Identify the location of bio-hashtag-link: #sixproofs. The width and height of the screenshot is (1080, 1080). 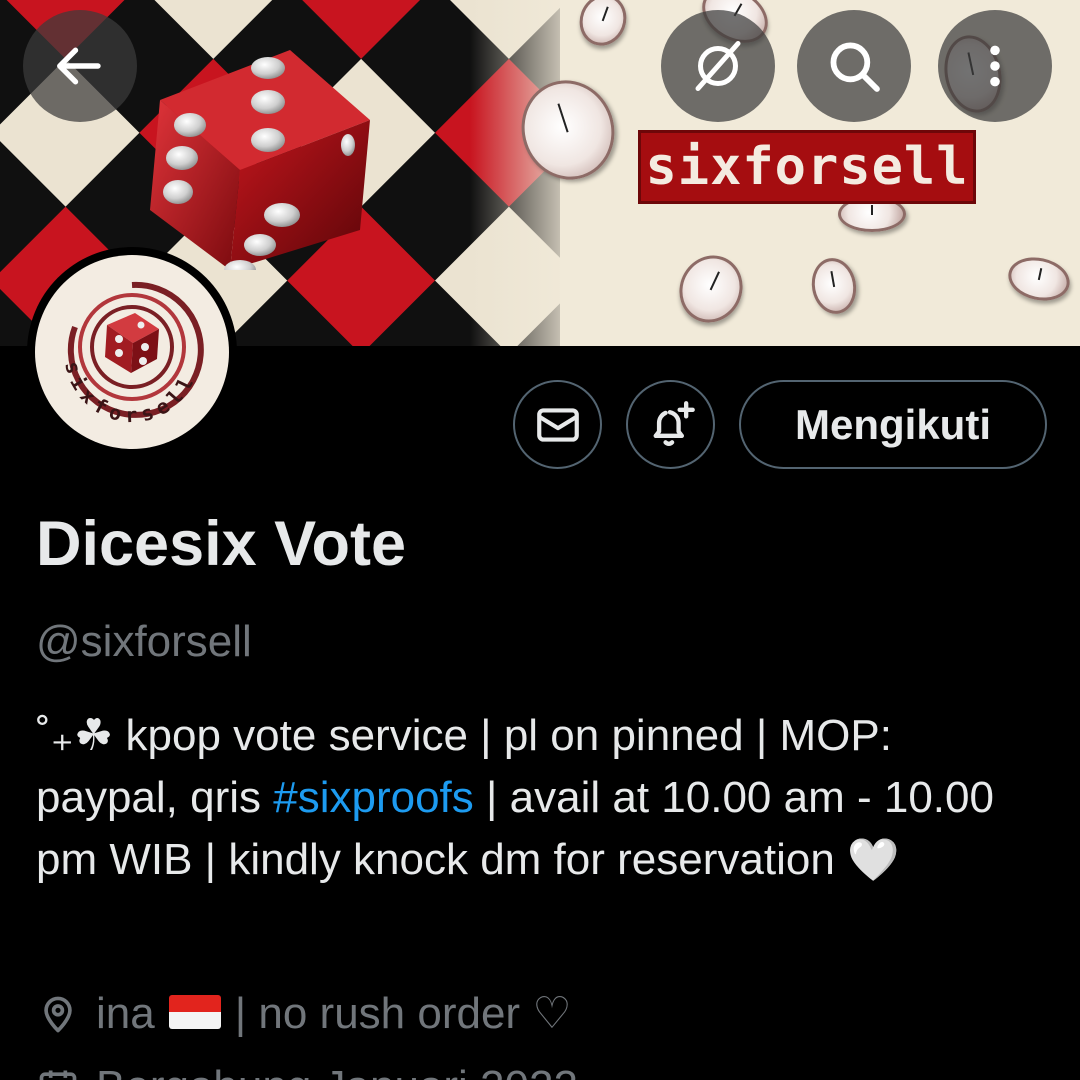
(373, 797).